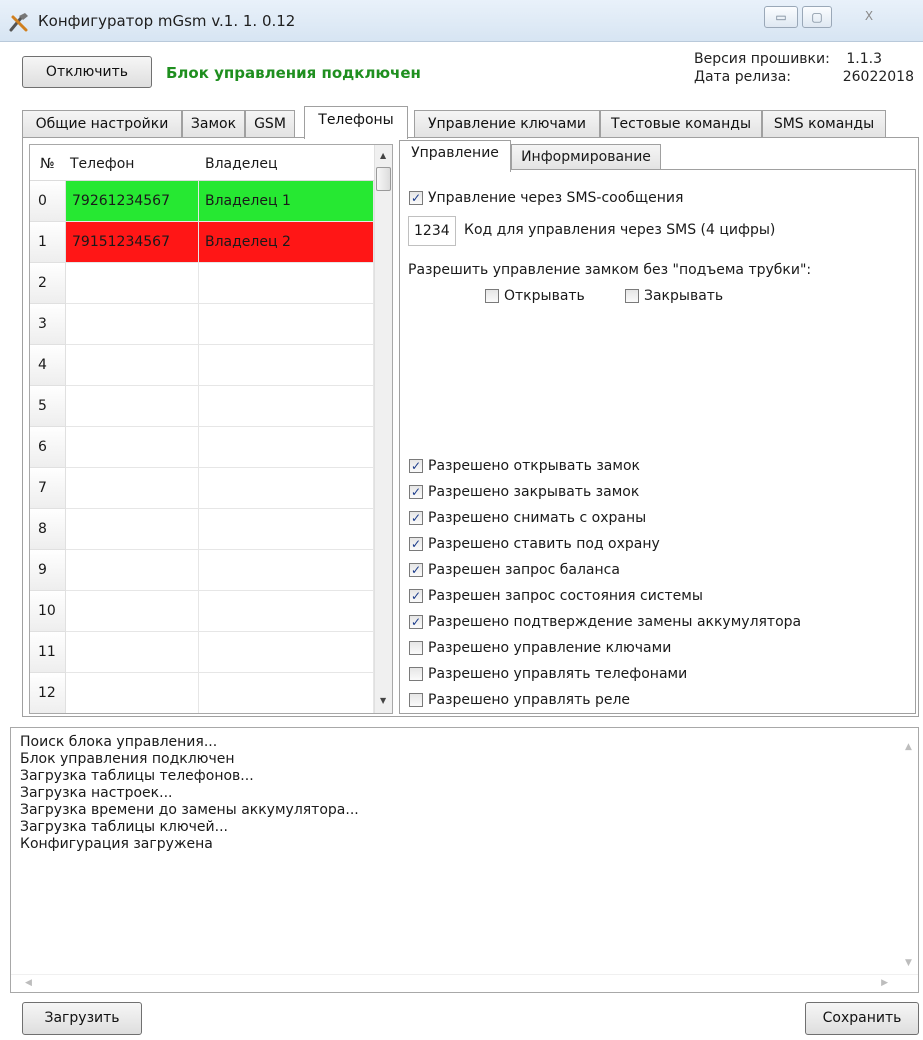  What do you see at coordinates (534, 544) in the screenshot?
I see `permission-checkbox: ✓ Разрешено ставить под охрану` at bounding box center [534, 544].